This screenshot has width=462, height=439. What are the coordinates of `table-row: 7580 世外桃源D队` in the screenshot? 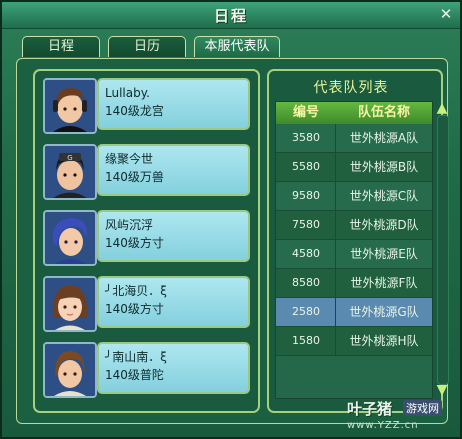 It's located at (354, 225).